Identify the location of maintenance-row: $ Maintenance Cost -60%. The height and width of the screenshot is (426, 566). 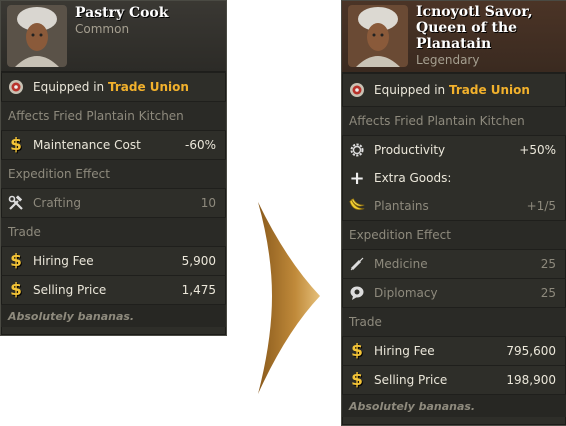
(113, 144).